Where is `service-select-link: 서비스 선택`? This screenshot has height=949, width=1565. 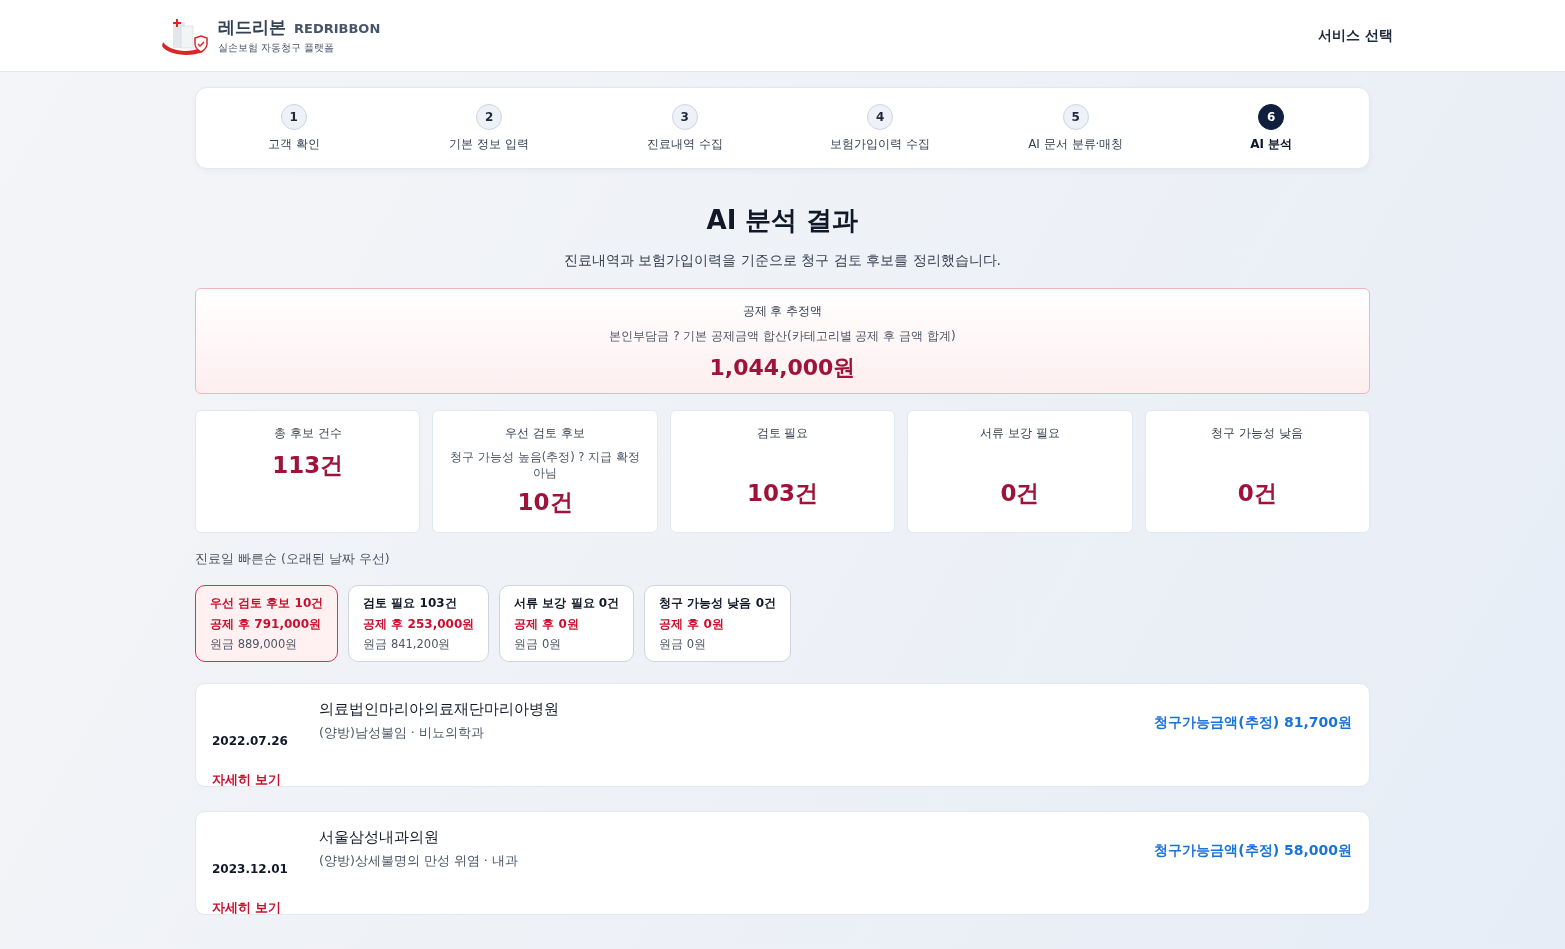 service-select-link: 서비스 선택 is located at coordinates (1355, 35).